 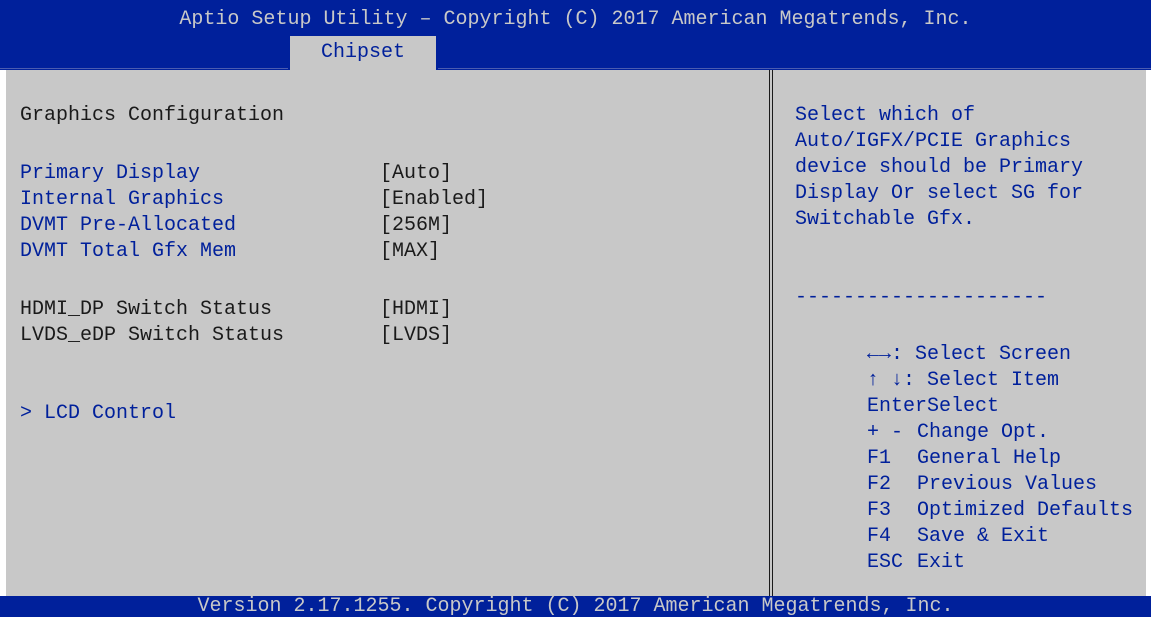 I want to click on setting-dvmt-pre-allocated: DVMT Pre-Allocated, so click(x=128, y=226).